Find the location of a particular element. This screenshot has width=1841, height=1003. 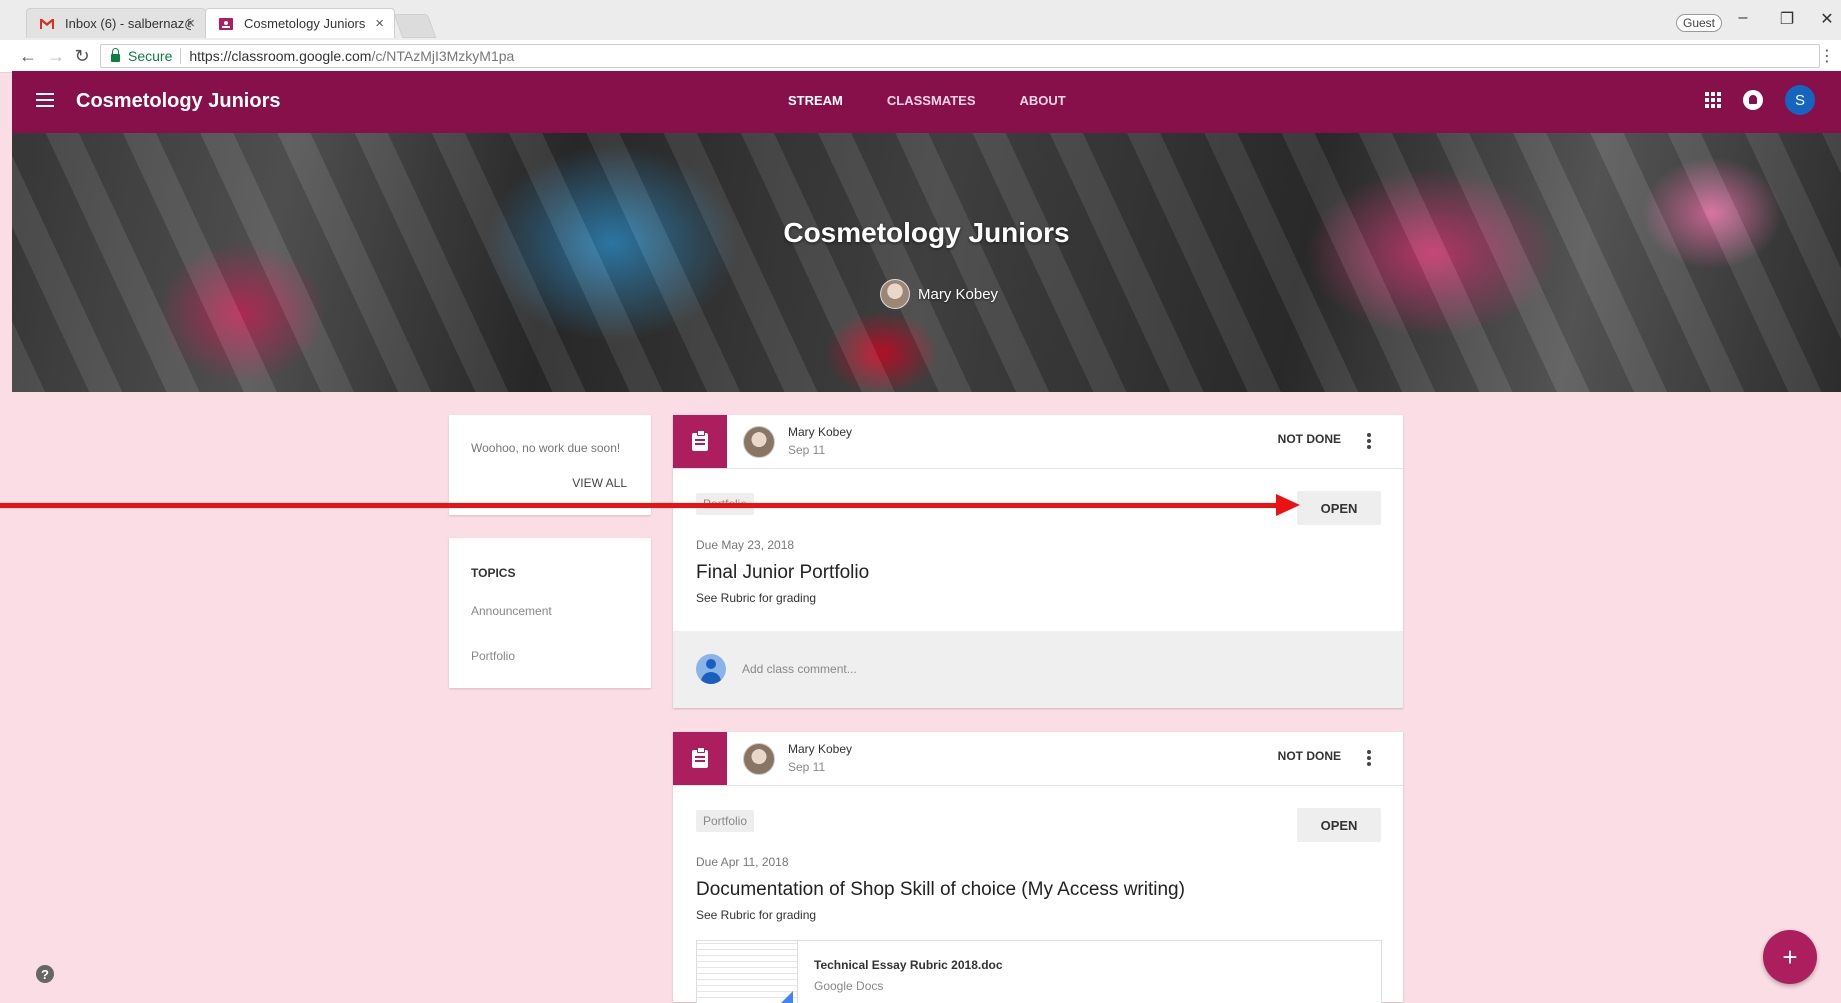

back-icon: ← is located at coordinates (28, 56).